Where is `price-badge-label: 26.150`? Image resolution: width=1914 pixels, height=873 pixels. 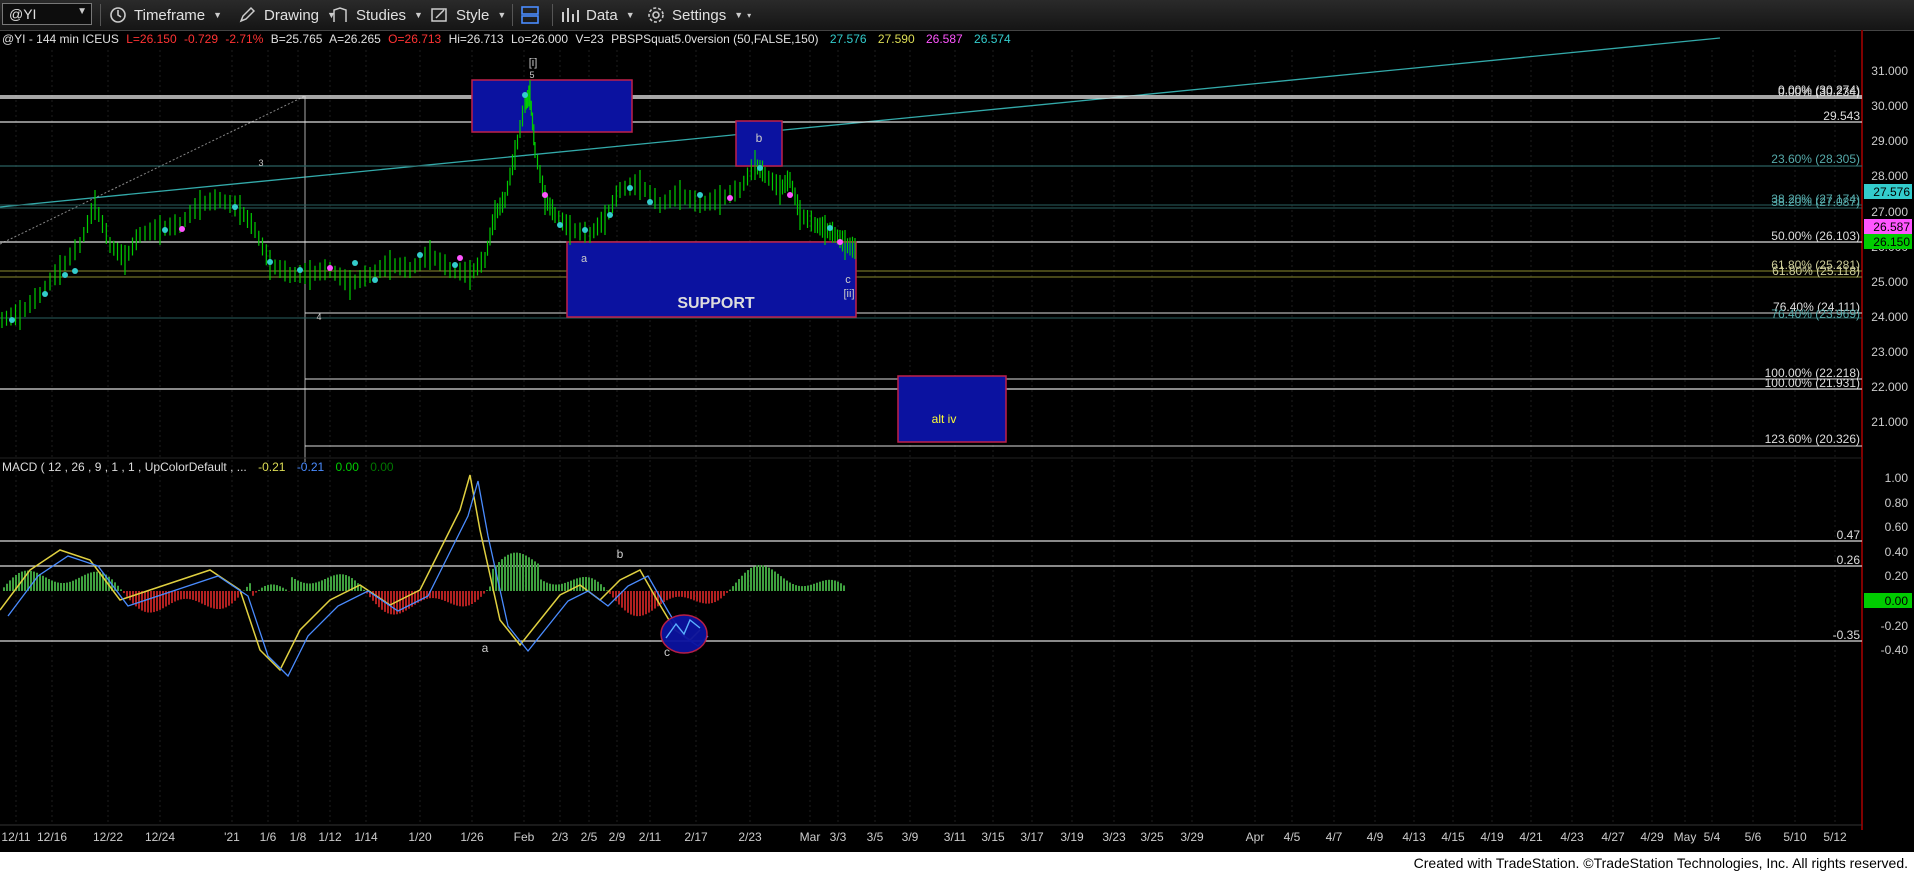 price-badge-label: 26.150 is located at coordinates (1891, 242).